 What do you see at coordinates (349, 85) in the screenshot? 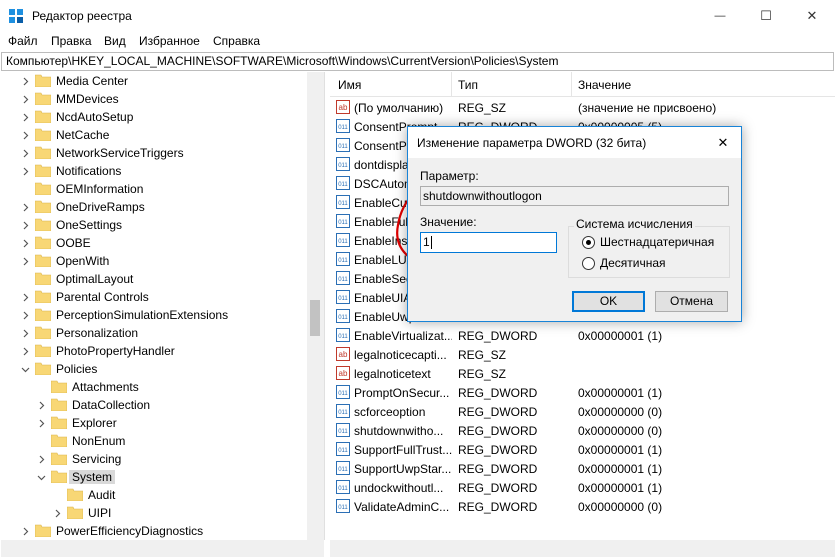
I see `column-name-header: Имя` at bounding box center [349, 85].